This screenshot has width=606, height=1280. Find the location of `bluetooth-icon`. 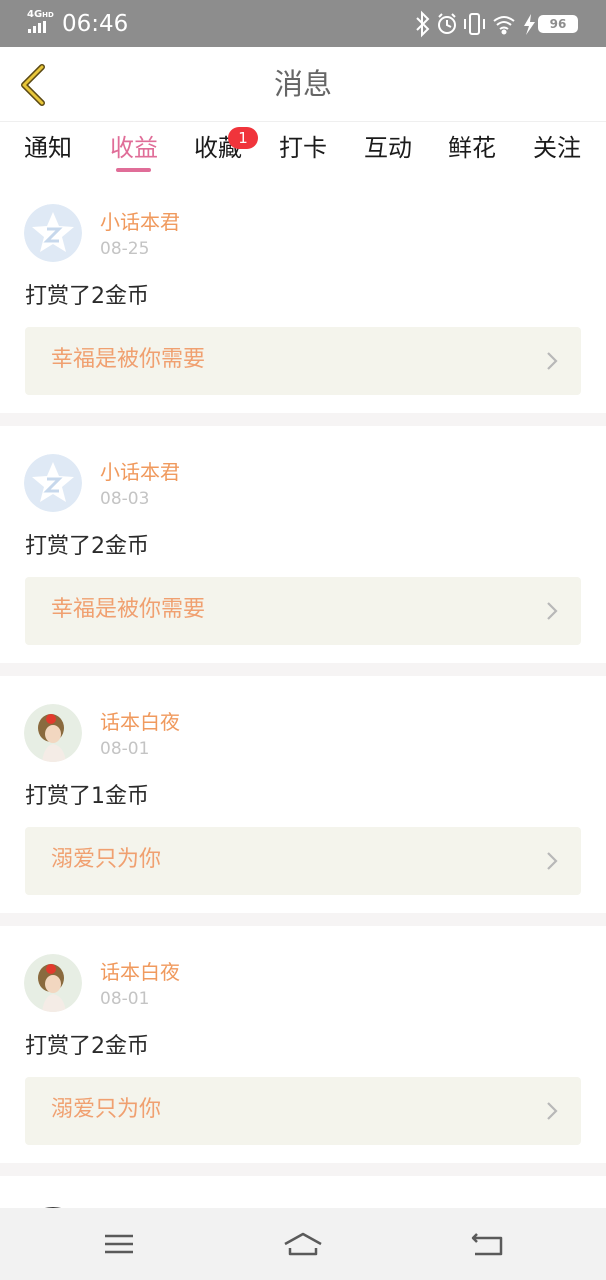

bluetooth-icon is located at coordinates (423, 24).